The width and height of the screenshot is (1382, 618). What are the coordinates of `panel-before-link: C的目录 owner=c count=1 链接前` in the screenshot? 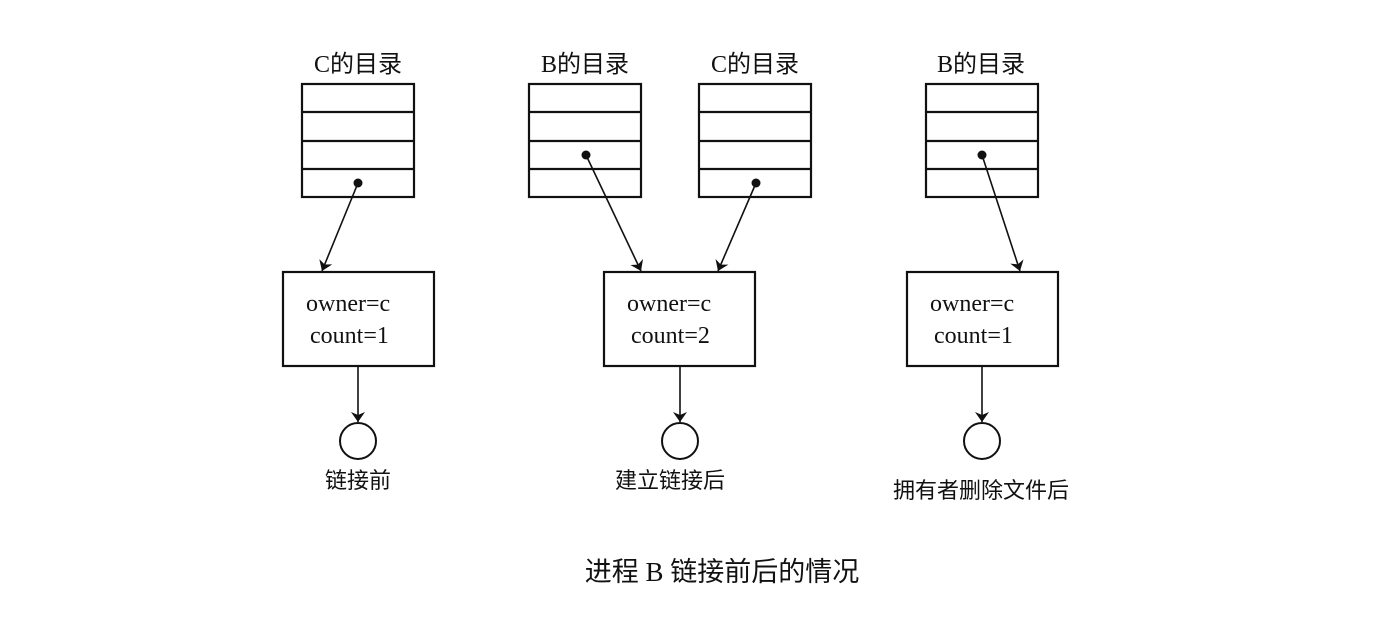 It's located at (358, 272).